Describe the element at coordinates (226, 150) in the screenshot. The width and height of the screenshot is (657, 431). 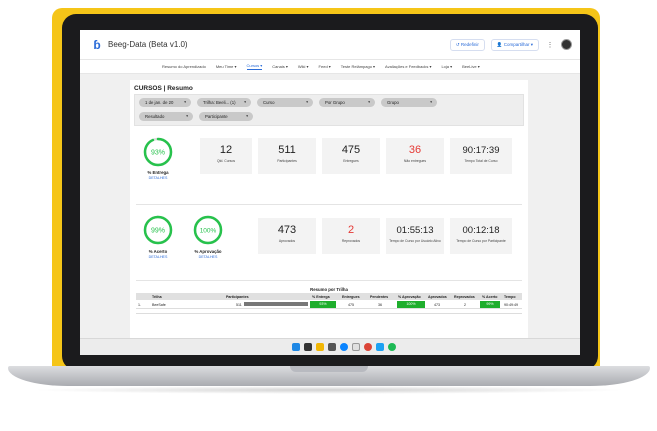
I see `kpi-value: 12` at that location.